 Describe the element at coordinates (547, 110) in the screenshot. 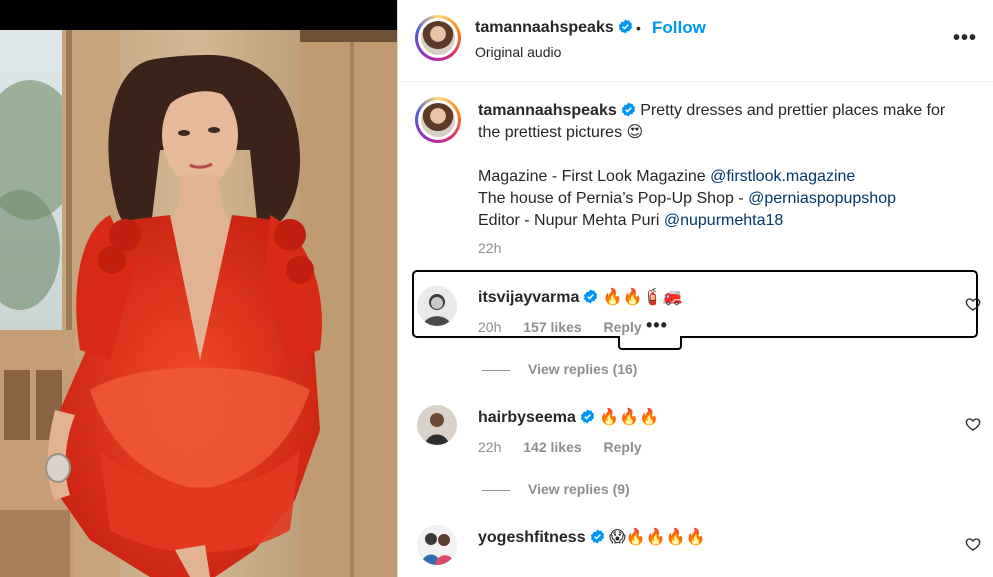

I see `caption-author-username: tamannaahspeaks` at that location.